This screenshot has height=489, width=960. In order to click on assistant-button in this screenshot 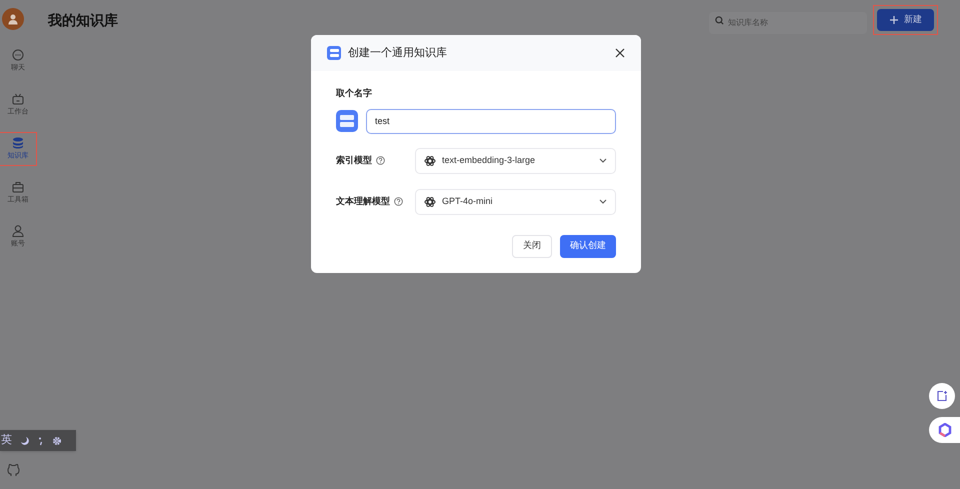, I will do `click(944, 430)`.